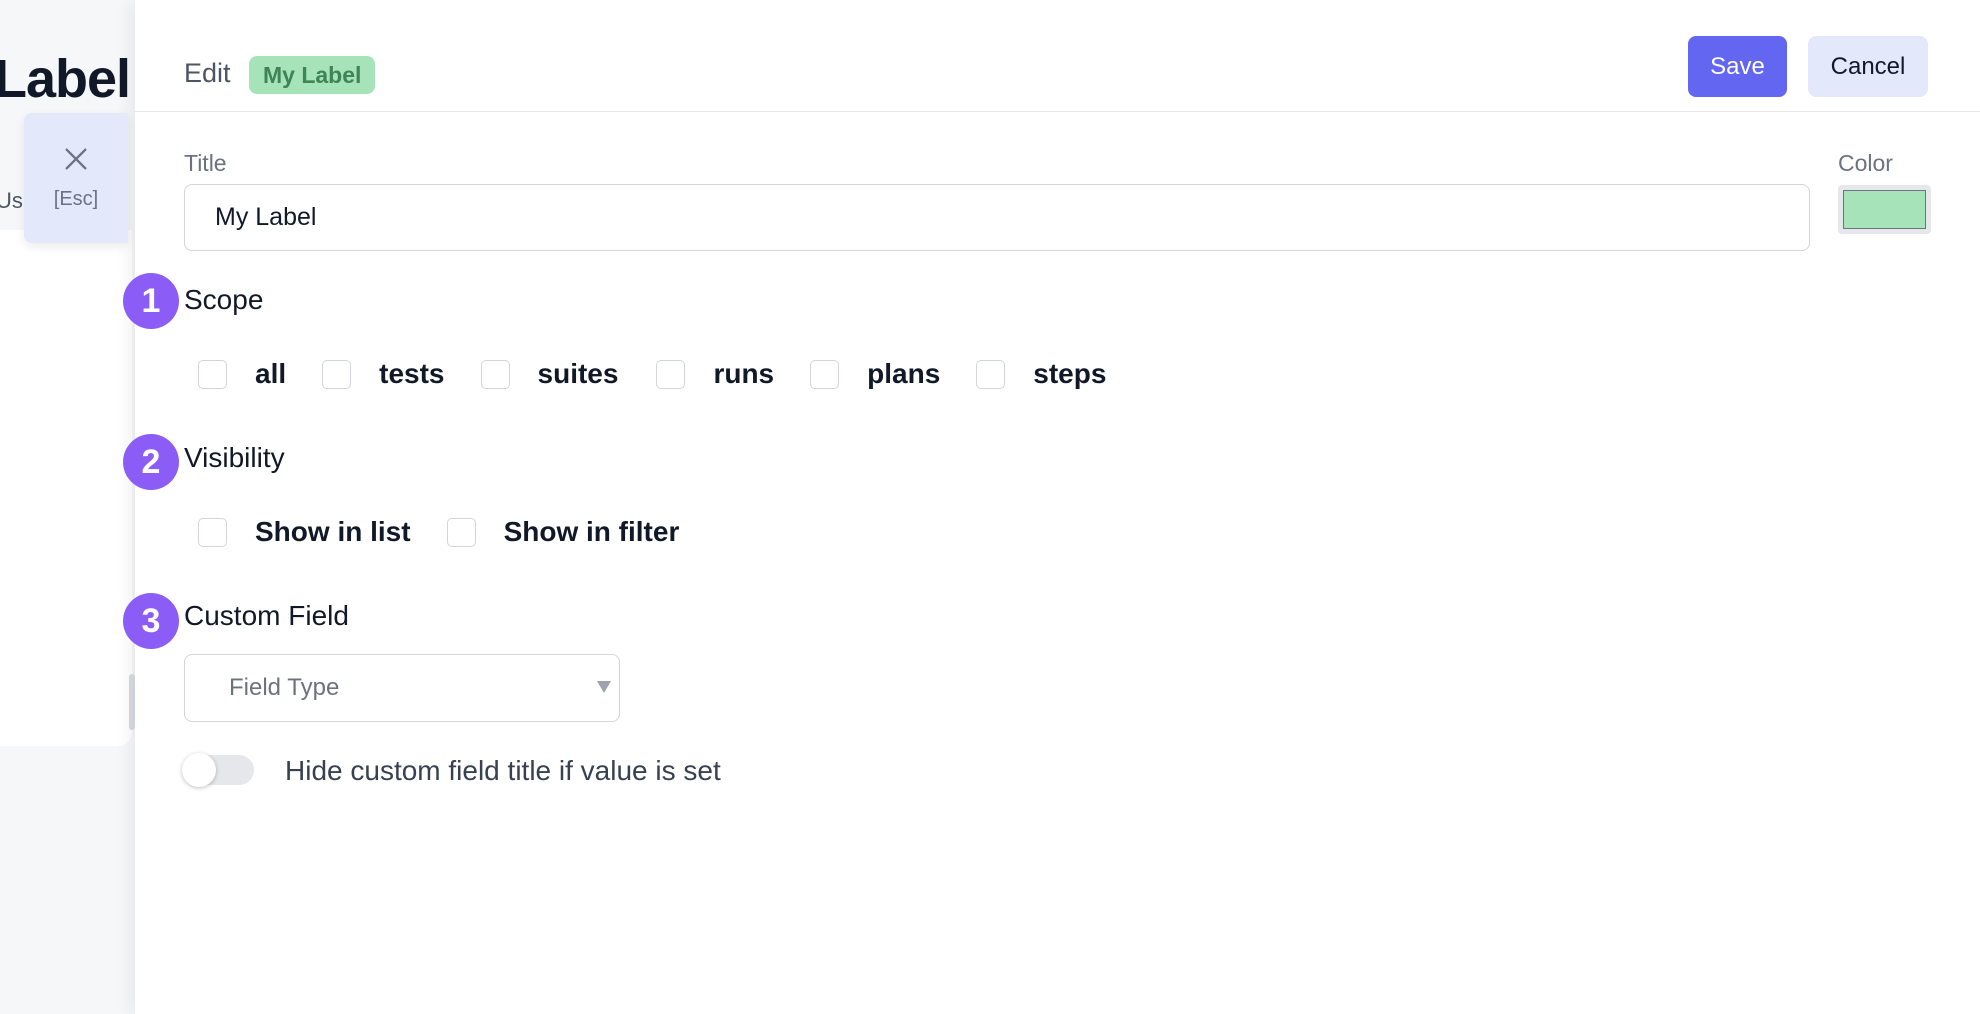 Image resolution: width=1980 pixels, height=1014 pixels. Describe the element at coordinates (266, 615) in the screenshot. I see `custom-field-section-title: Custom Field` at that location.